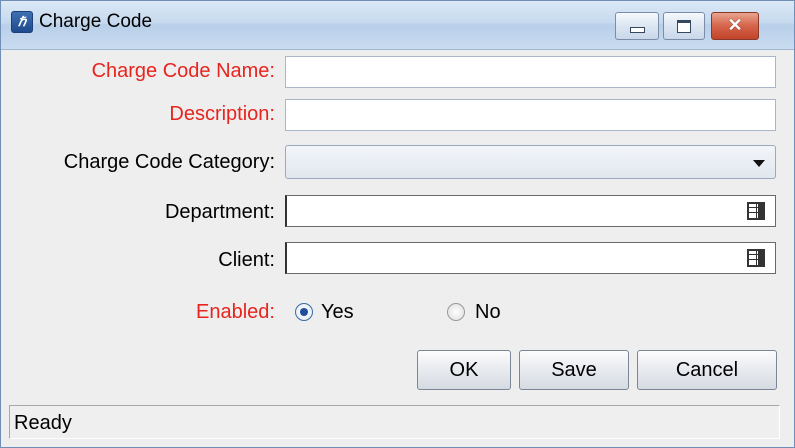  Describe the element at coordinates (219, 212) in the screenshot. I see `department-label: Department:` at that location.